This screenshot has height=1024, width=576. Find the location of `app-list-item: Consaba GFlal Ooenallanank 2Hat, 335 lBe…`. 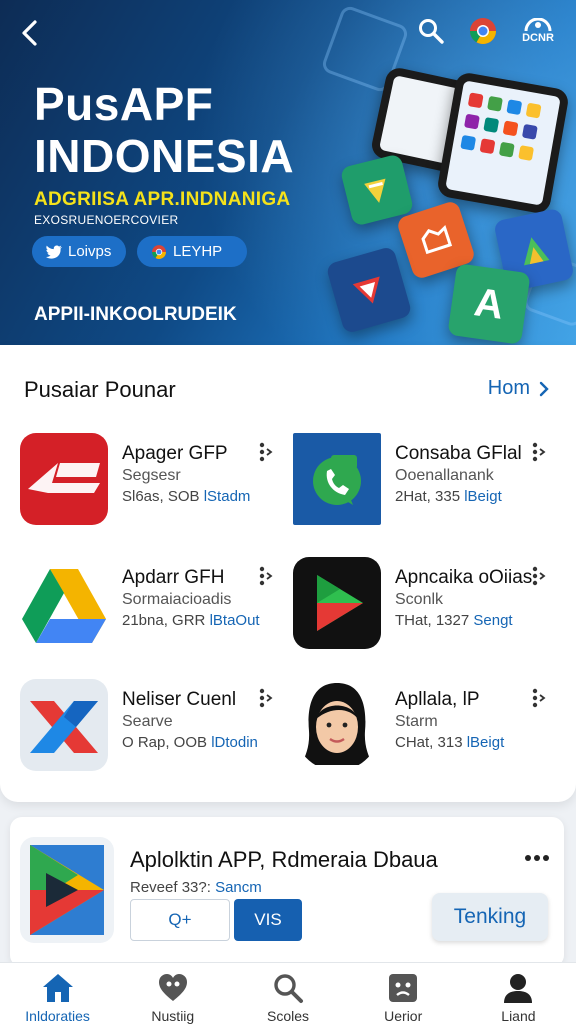

app-list-item: Consaba GFlal Ooenallanank 2Hat, 335 lBe… is located at coordinates (411, 481).